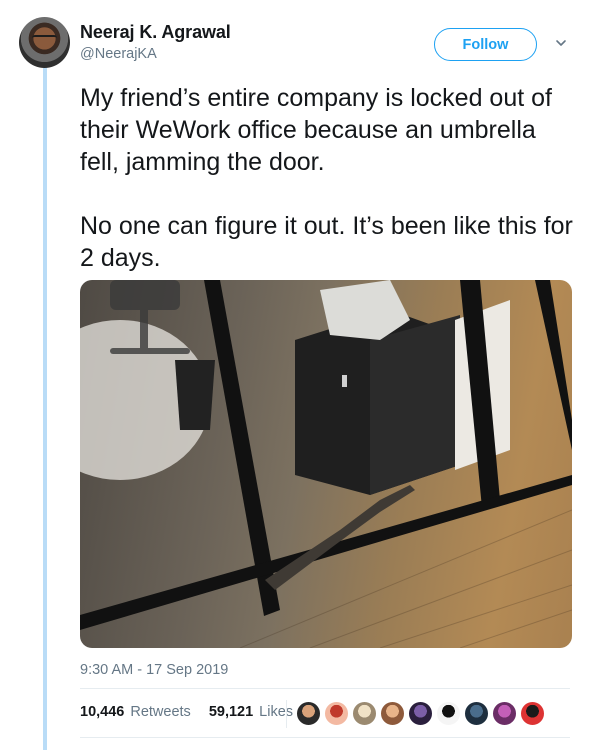 The width and height of the screenshot is (600, 750). Describe the element at coordinates (155, 32) in the screenshot. I see `user-name: Neeraj K. Agrawal` at that location.